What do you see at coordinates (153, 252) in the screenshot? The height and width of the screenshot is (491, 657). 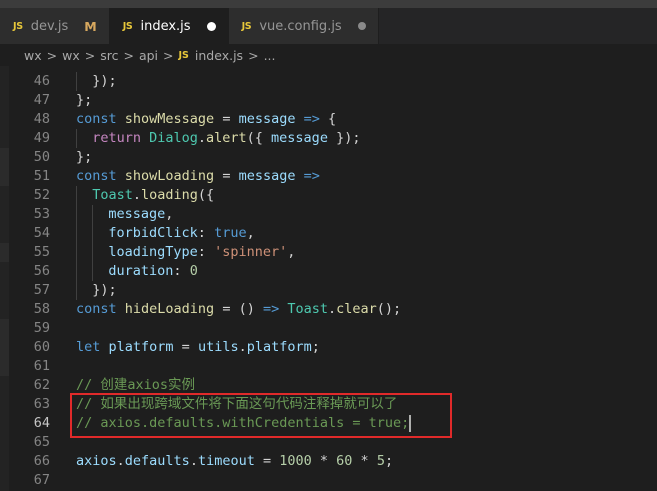 I see `code-token: loadingType` at bounding box center [153, 252].